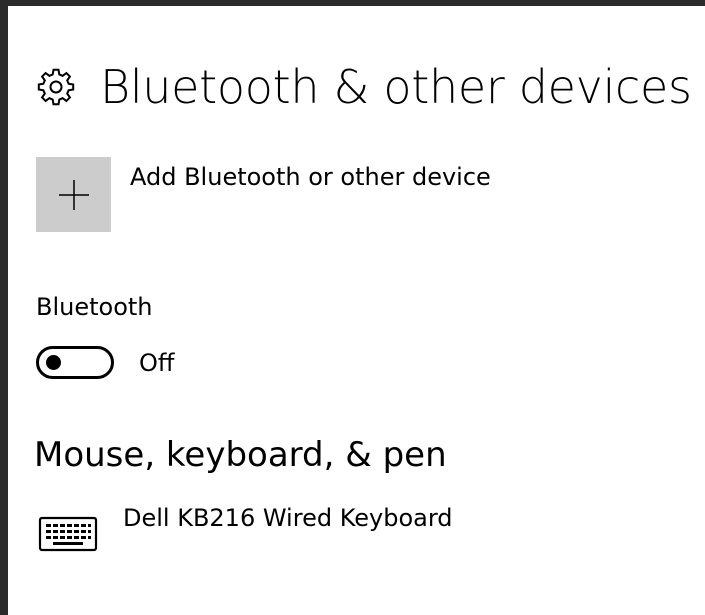 This screenshot has height=615, width=705. What do you see at coordinates (94, 307) in the screenshot?
I see `bluetooth-label: Bluetooth` at bounding box center [94, 307].